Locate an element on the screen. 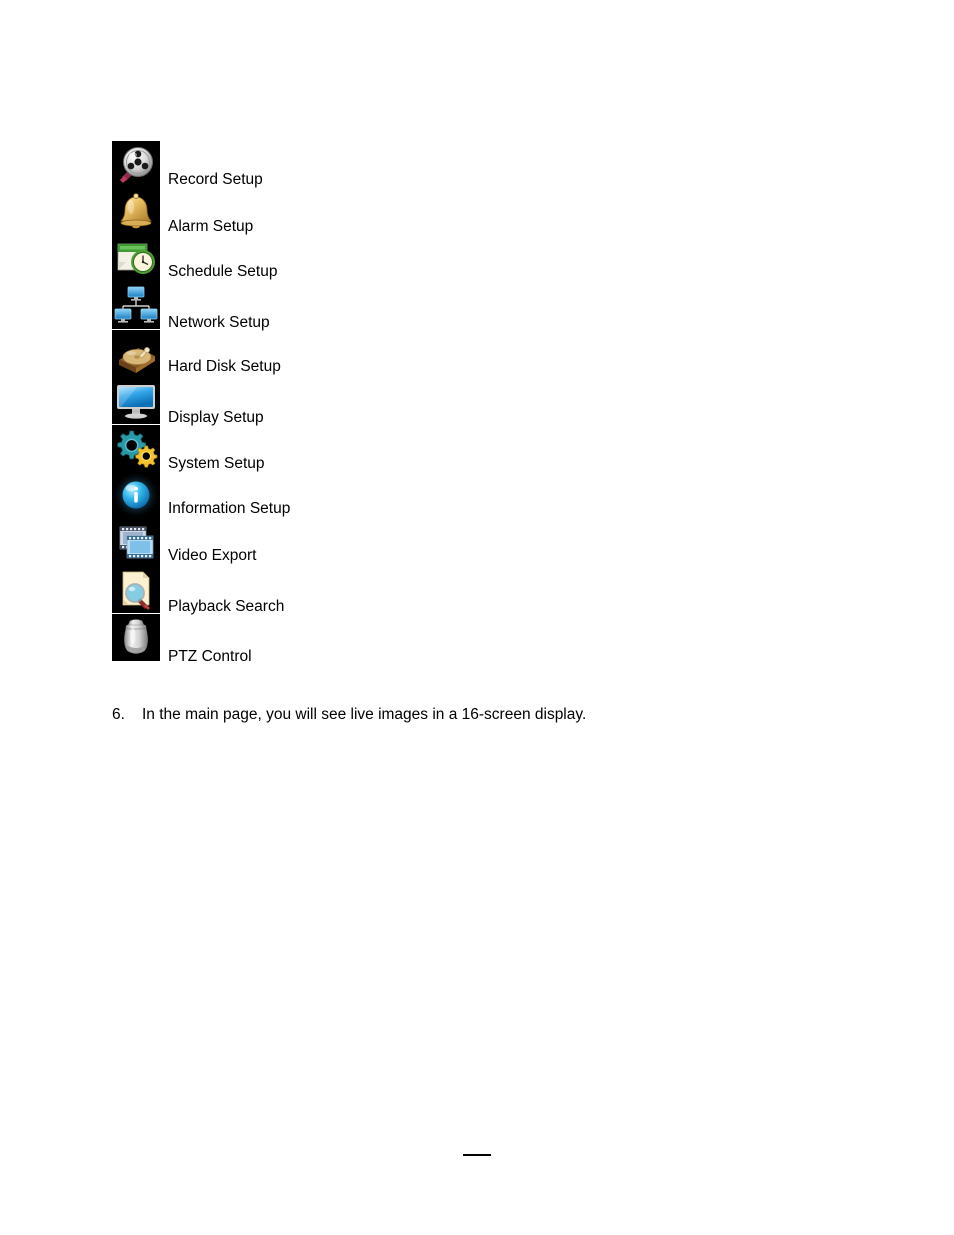  menu-label-display-setup: Display Setup is located at coordinates (216, 417).